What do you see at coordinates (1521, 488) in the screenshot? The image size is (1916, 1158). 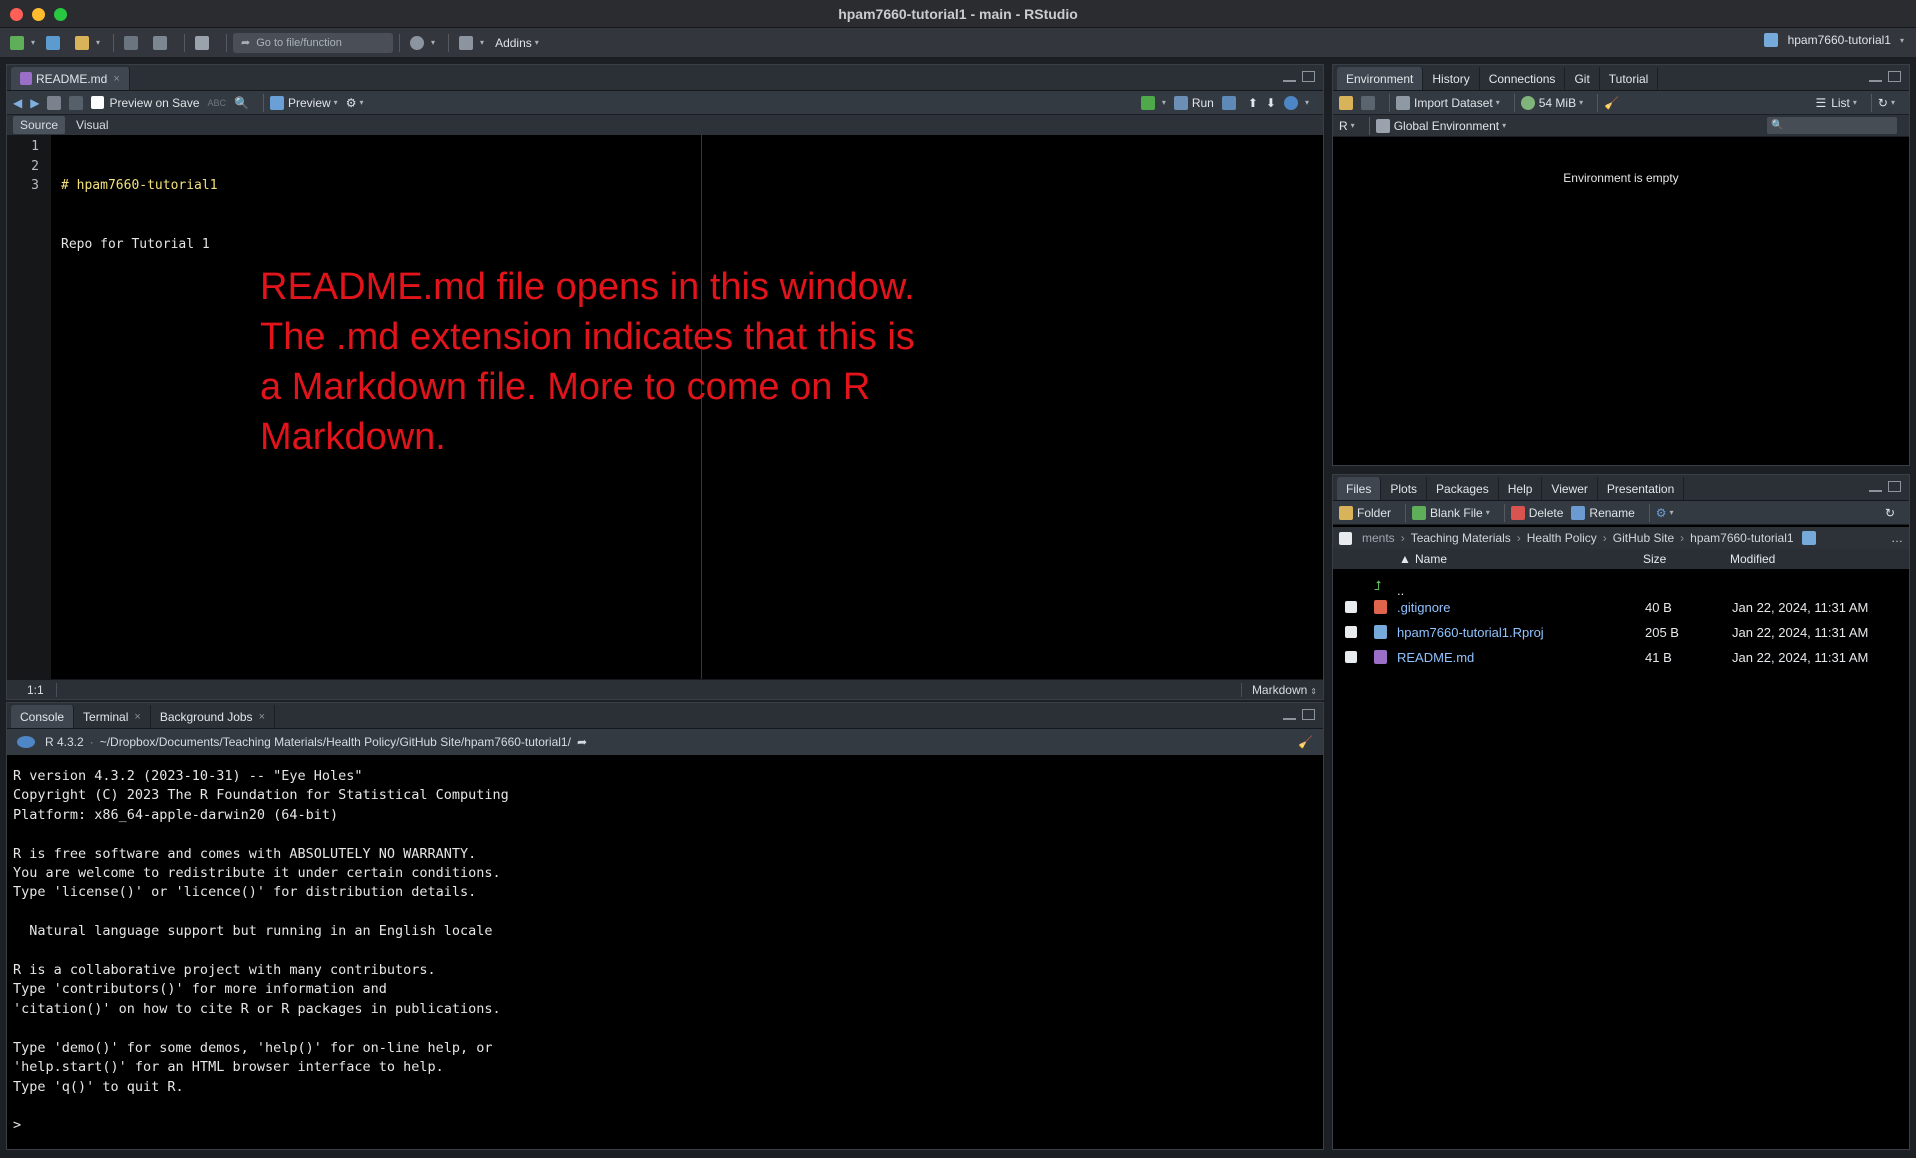 I see `tab-help: Help` at bounding box center [1521, 488].